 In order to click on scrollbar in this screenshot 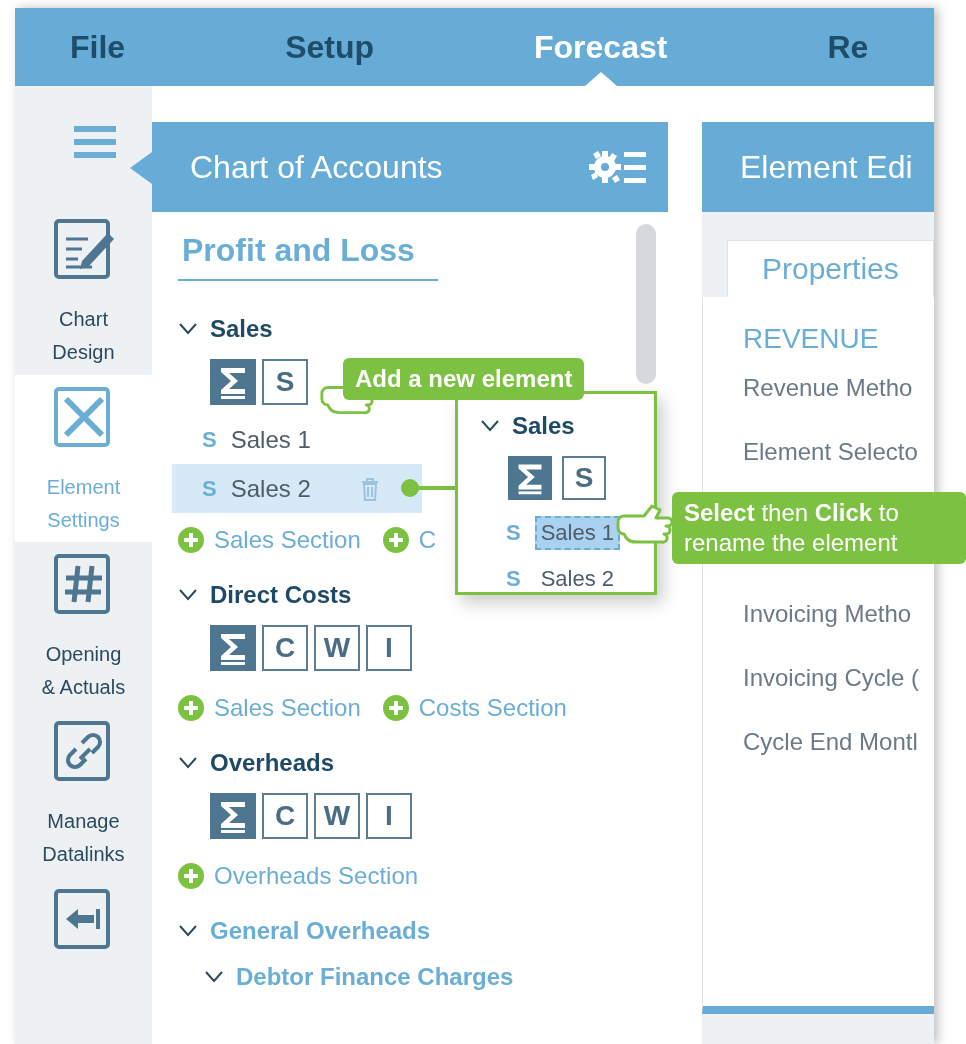, I will do `click(646, 304)`.